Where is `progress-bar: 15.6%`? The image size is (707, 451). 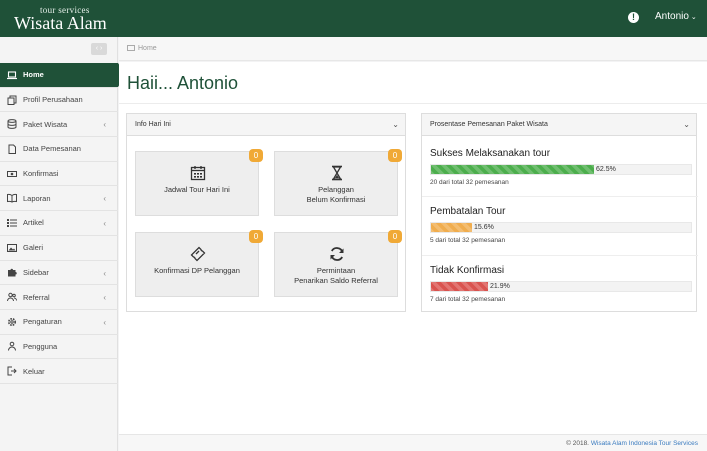 progress-bar: 15.6% is located at coordinates (561, 227).